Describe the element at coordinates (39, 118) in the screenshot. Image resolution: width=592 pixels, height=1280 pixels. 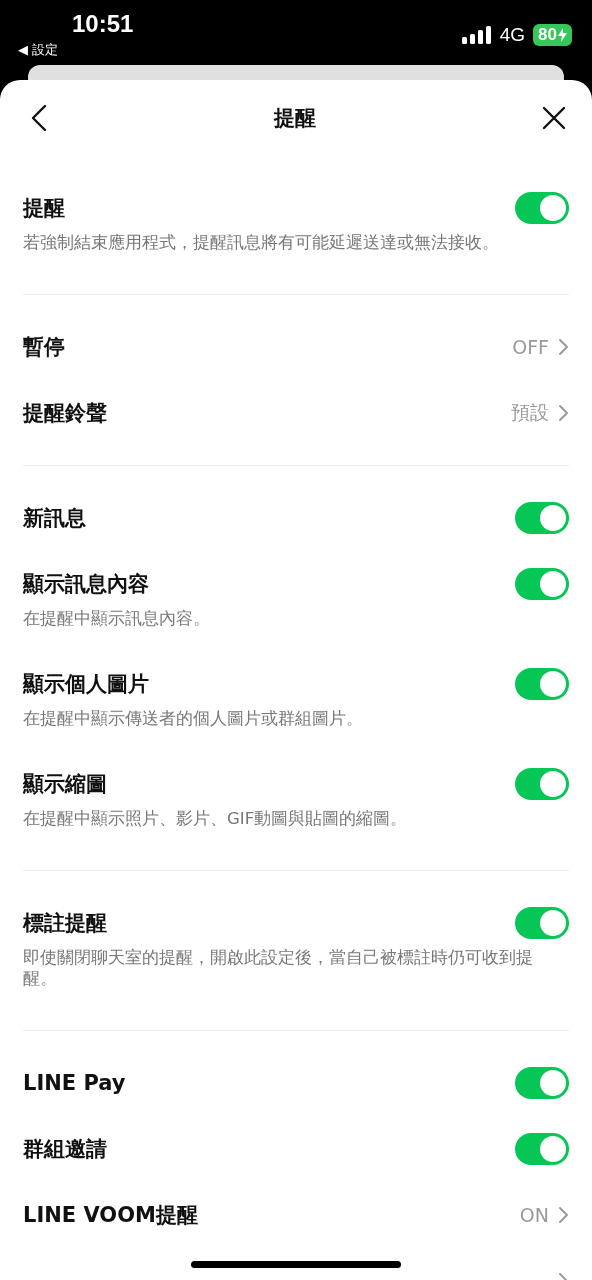
I see `back-icon` at that location.